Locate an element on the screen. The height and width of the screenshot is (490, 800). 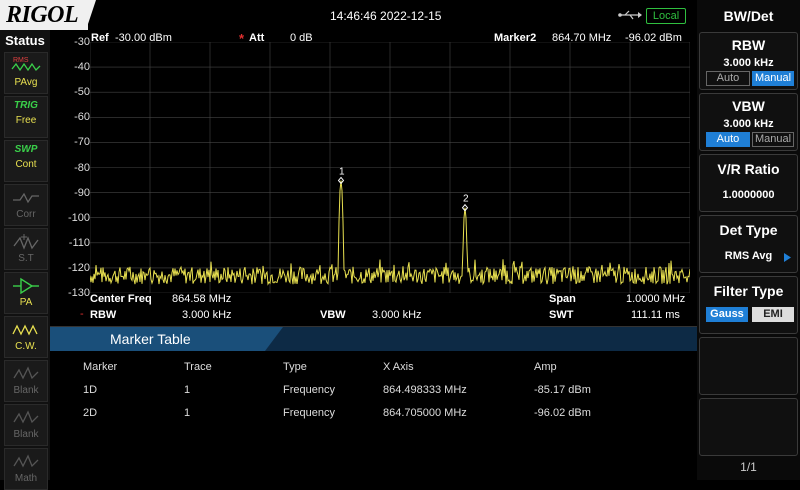
status-sweep: SWP Cont is located at coordinates (26, 161).